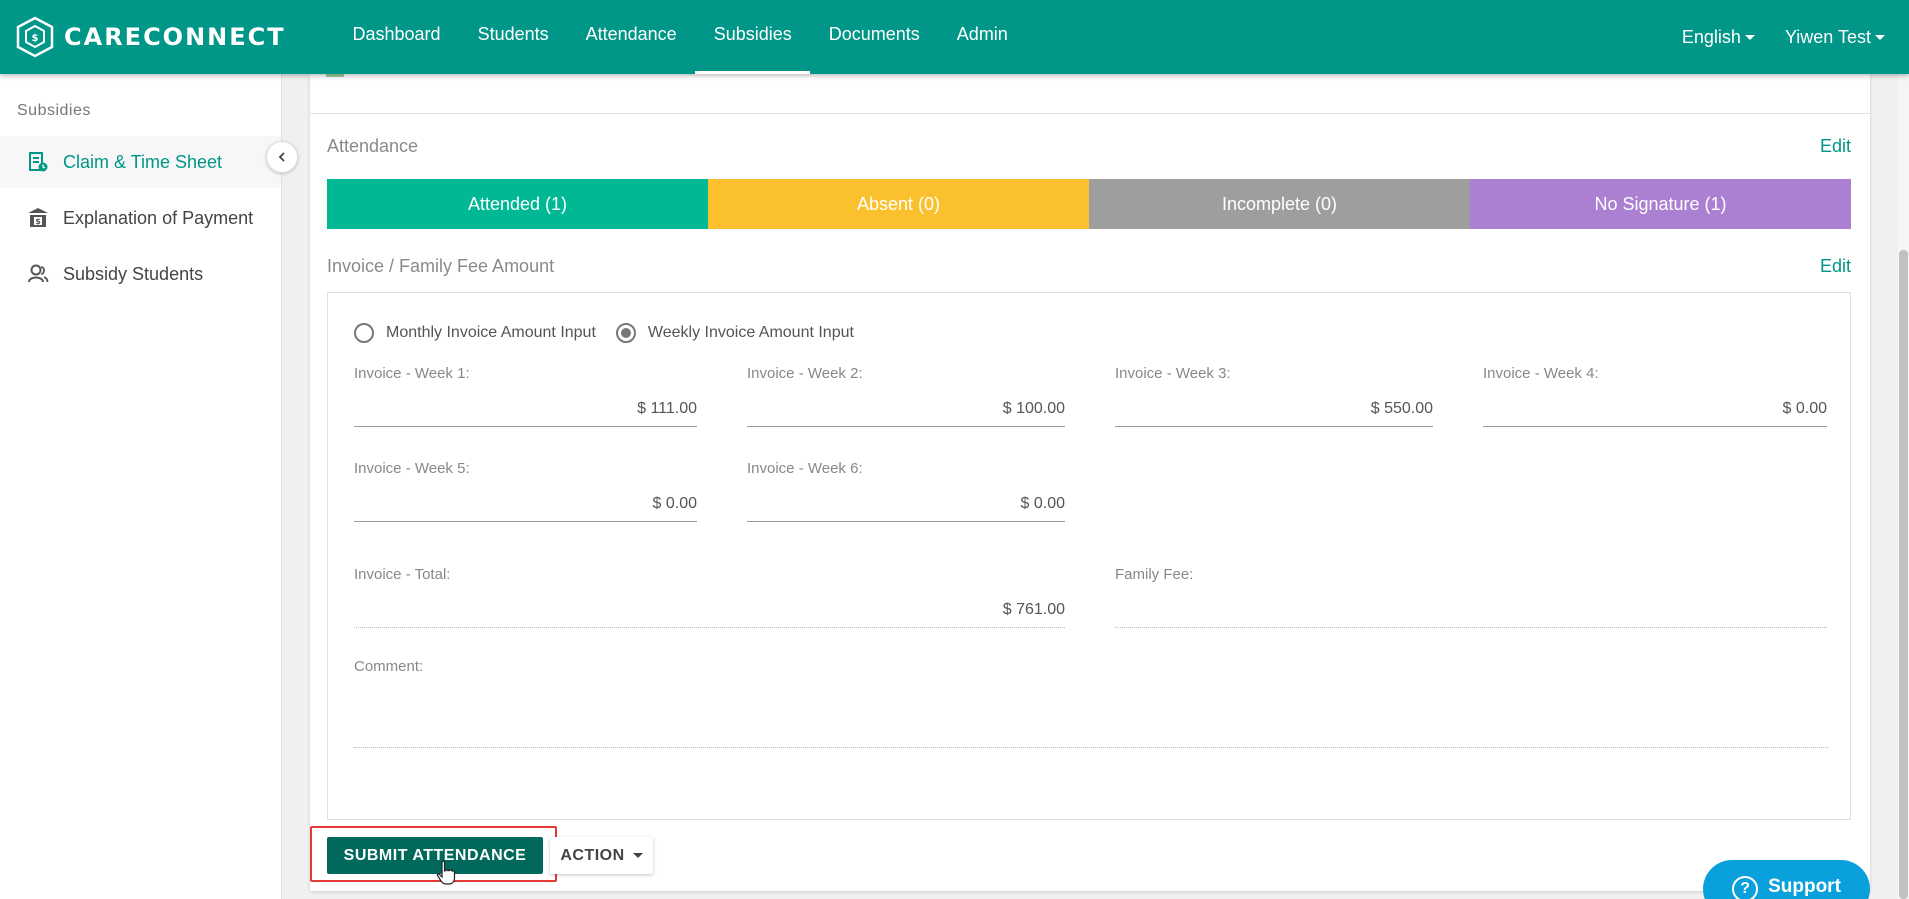  Describe the element at coordinates (1154, 574) in the screenshot. I see `field-label: Family Fee:` at that location.